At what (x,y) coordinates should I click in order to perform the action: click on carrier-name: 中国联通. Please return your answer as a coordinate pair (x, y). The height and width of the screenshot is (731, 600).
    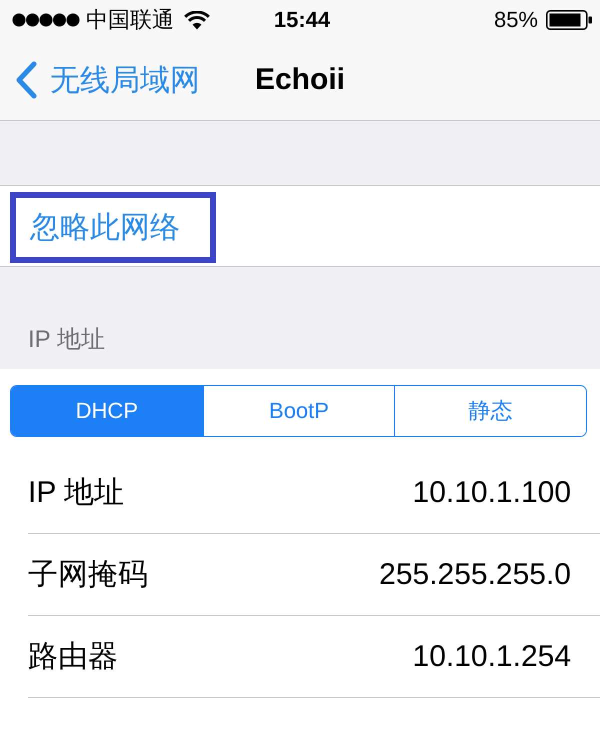
    Looking at the image, I should click on (130, 20).